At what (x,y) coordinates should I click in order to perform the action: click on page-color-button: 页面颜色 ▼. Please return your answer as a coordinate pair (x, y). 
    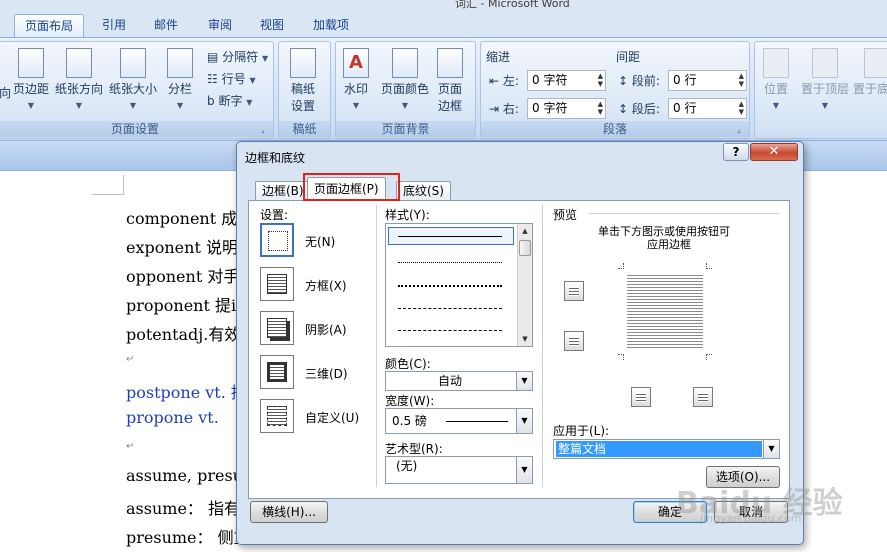
    Looking at the image, I should click on (405, 79).